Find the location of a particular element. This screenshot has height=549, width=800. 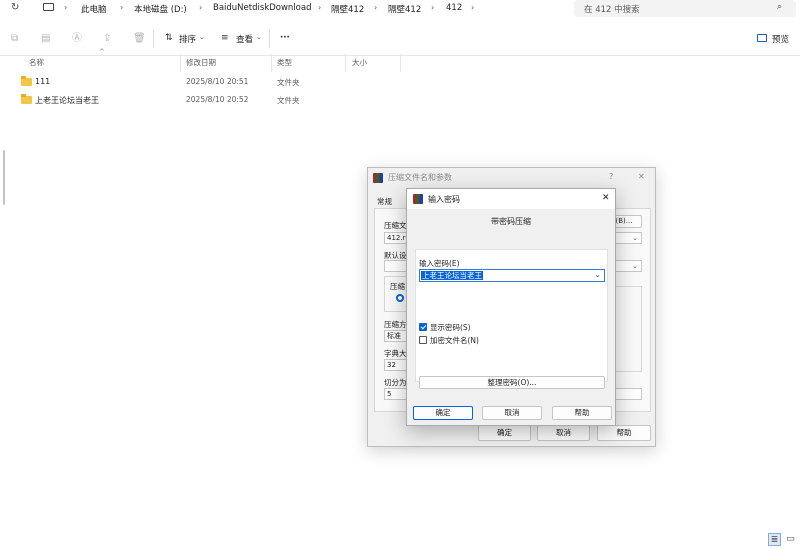

password-input: 上老王论坛当老王 ⌄ is located at coordinates (512, 275).